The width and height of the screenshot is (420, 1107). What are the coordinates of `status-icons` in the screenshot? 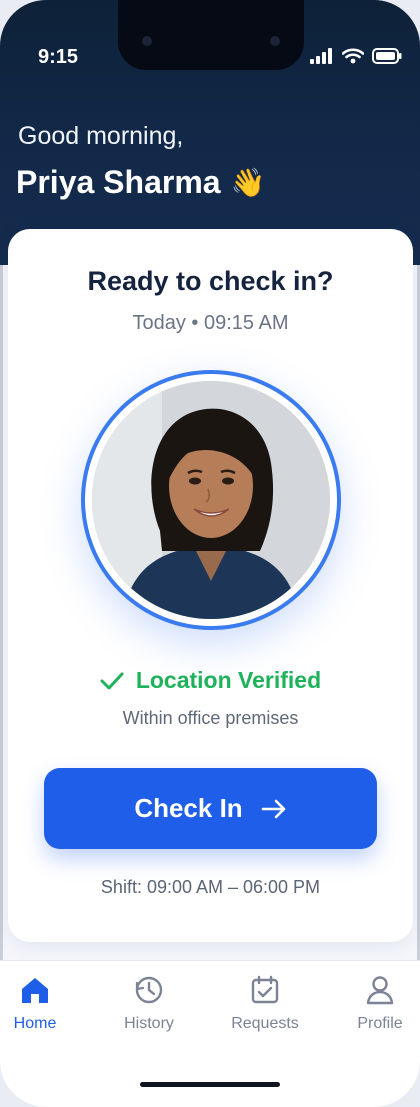 It's located at (356, 56).